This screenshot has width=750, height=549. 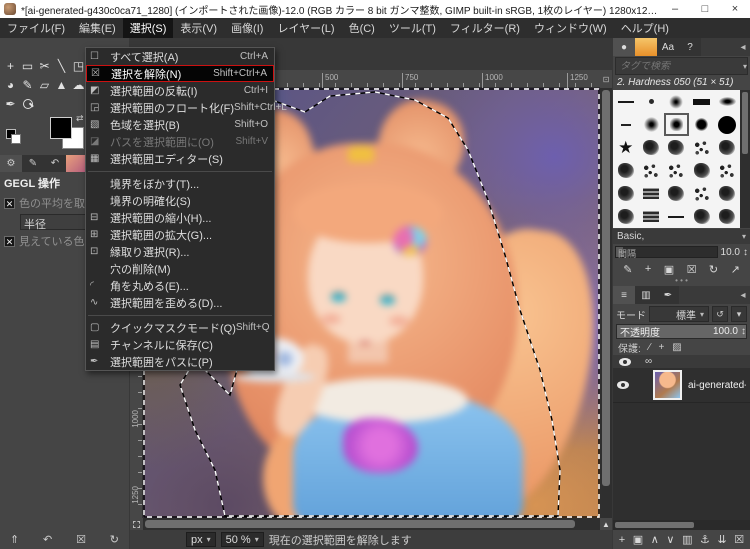 I want to click on menubar-item: 選択(S), so click(x=148, y=28).